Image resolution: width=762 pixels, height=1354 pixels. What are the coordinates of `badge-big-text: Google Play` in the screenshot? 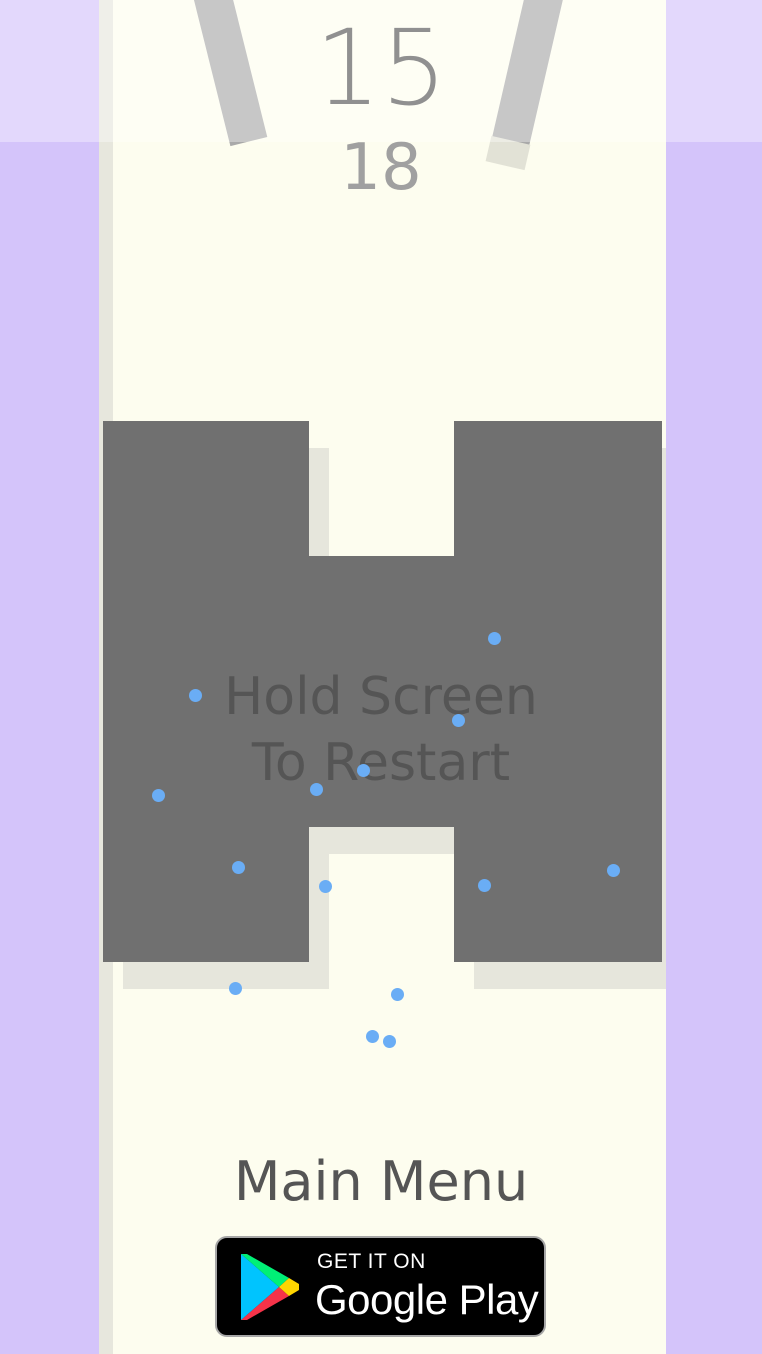 It's located at (427, 1299).